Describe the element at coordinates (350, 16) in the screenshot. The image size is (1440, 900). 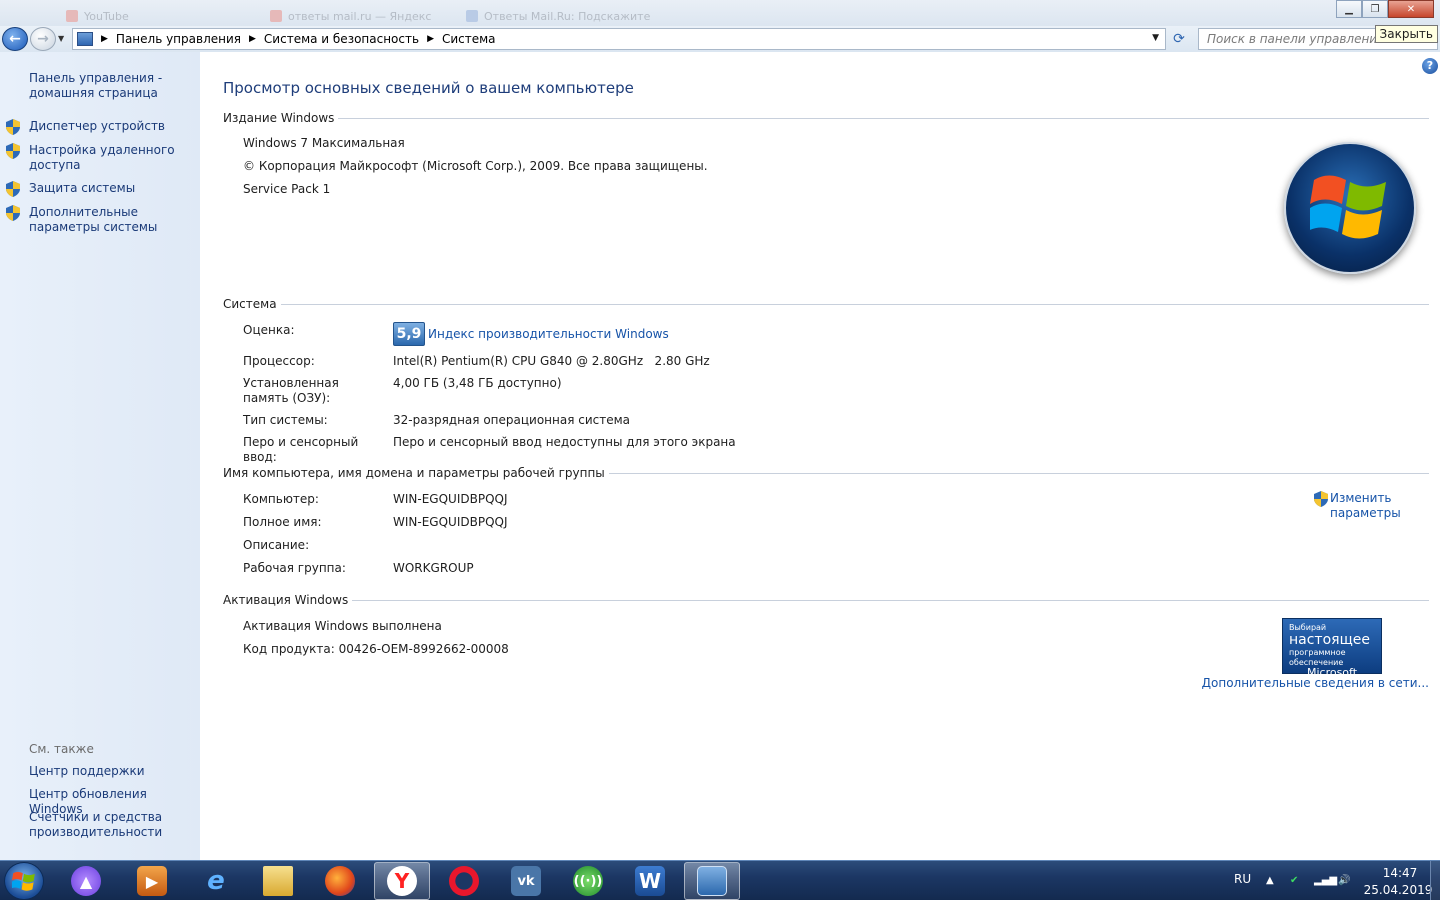
I see `browser-tab-yandex: ответы mail.ru — Яндекс` at that location.